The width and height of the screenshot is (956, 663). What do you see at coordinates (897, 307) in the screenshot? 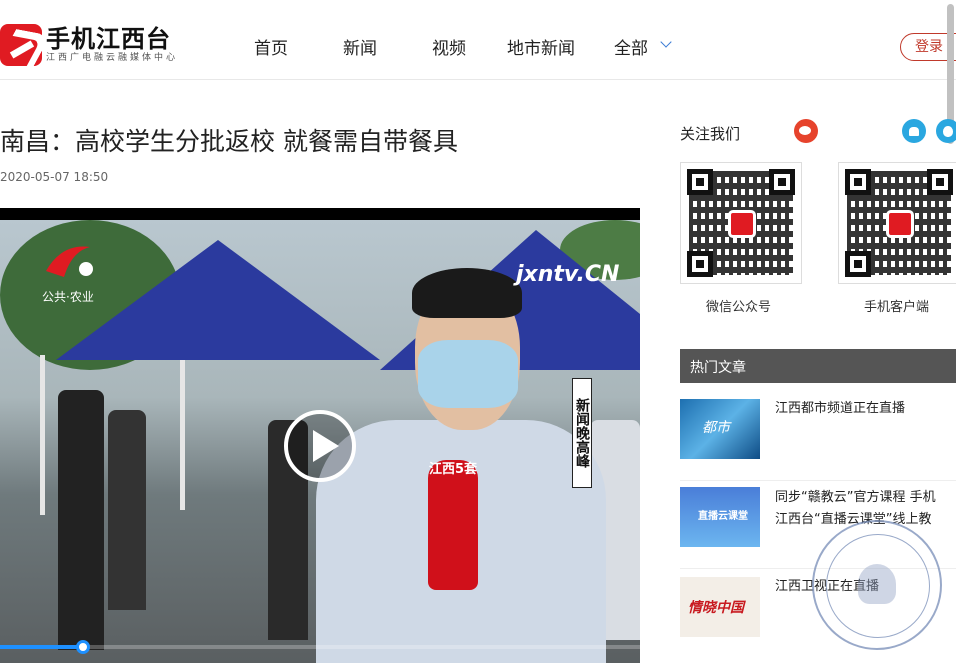
I see `app-qr-caption: 手机客户端` at bounding box center [897, 307].